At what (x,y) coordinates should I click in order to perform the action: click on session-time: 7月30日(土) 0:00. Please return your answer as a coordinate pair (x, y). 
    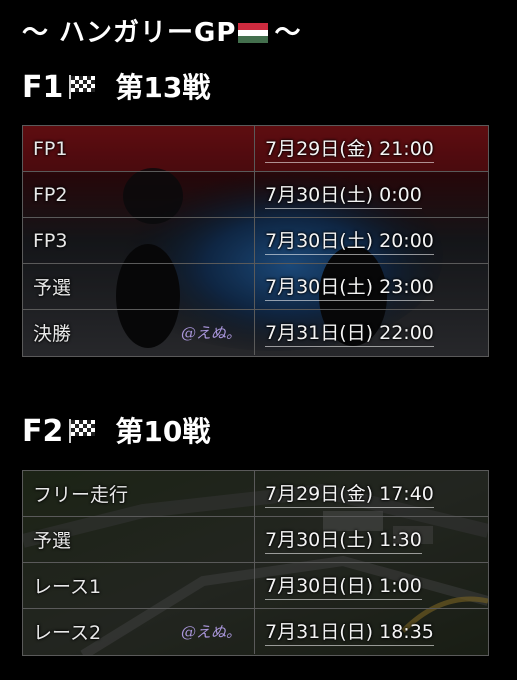
    Looking at the image, I should click on (371, 194).